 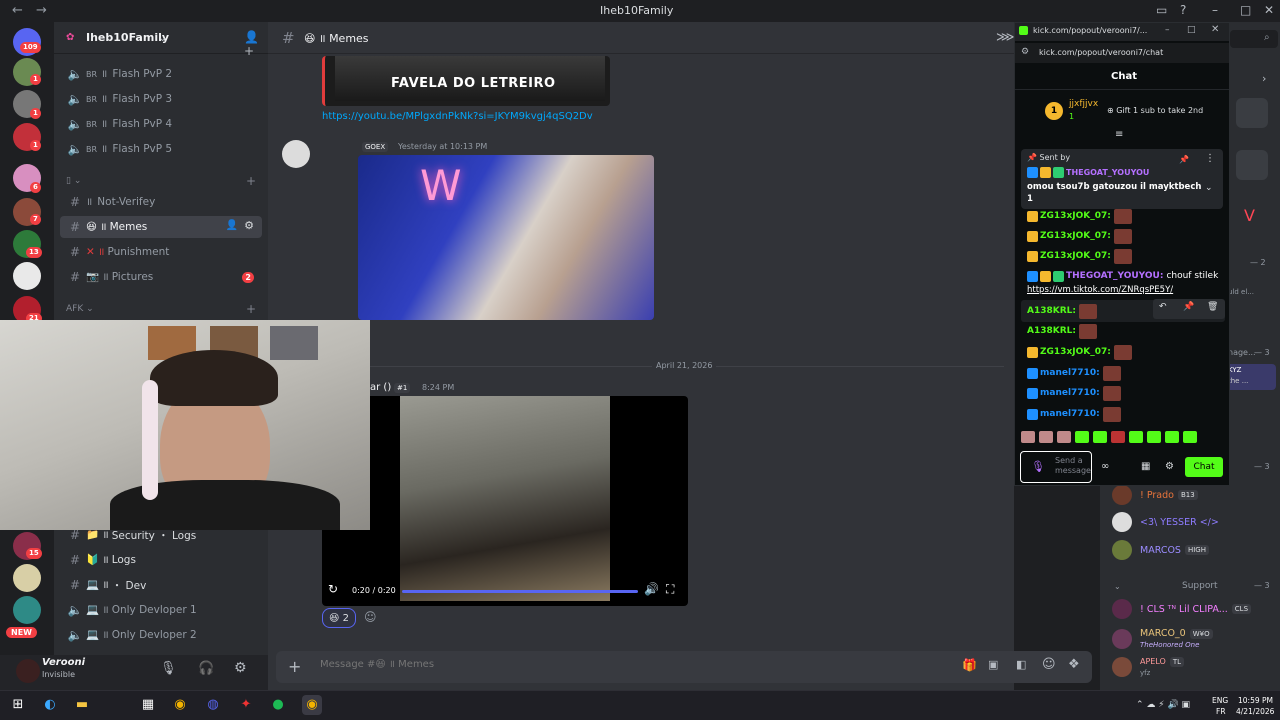 I want to click on gear-icon: ⚙, so click(x=249, y=225).